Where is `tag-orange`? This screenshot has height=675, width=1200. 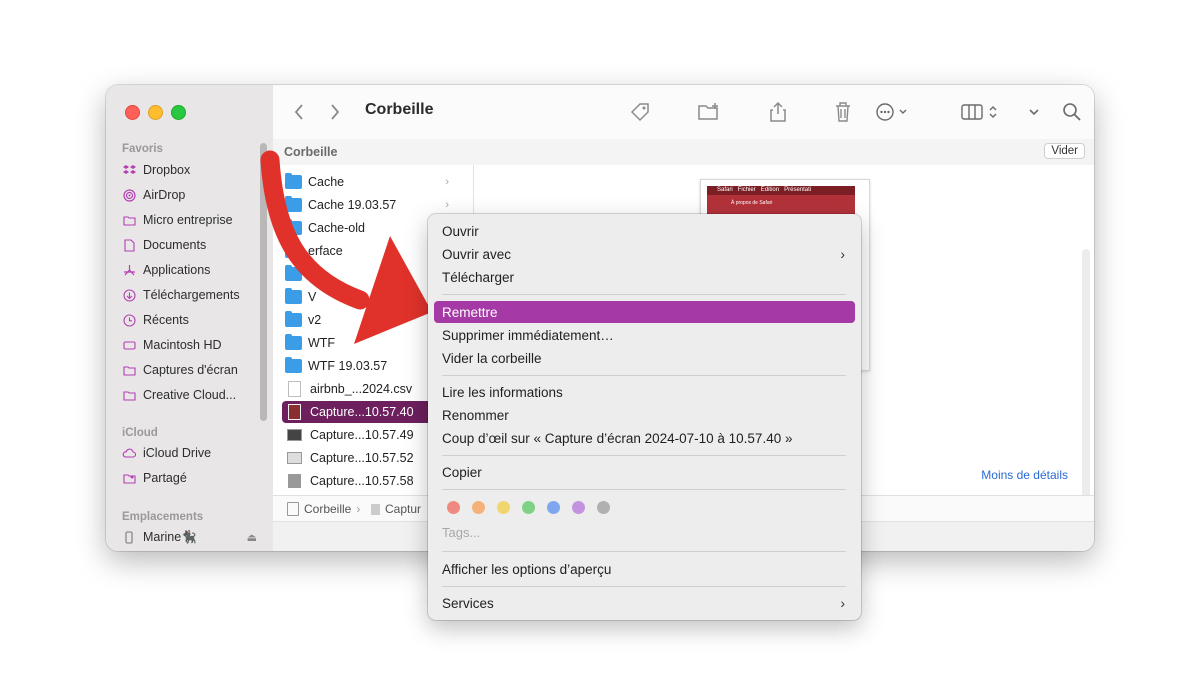 tag-orange is located at coordinates (478, 507).